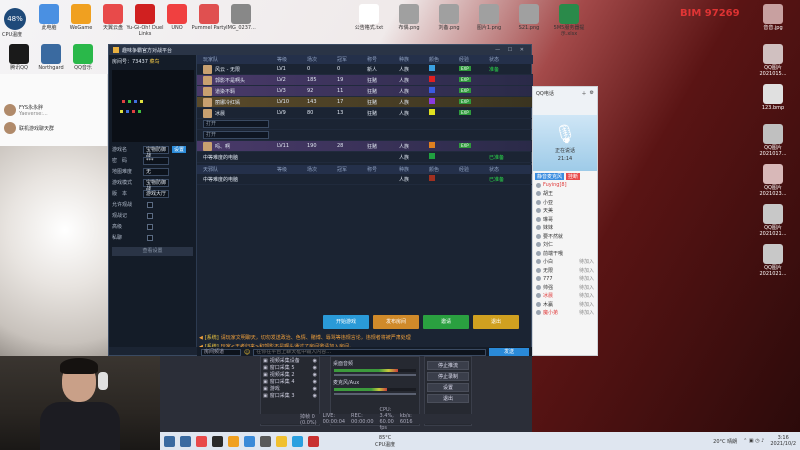  What do you see at coordinates (448, 398) in the screenshot?
I see `obs-control-button: 退出` at bounding box center [448, 398].